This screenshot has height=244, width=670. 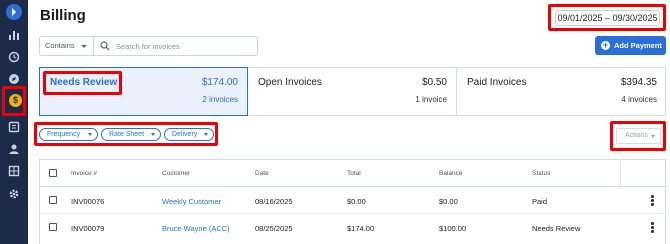 What do you see at coordinates (220, 99) in the screenshot?
I see `card-count: 2 invoices` at bounding box center [220, 99].